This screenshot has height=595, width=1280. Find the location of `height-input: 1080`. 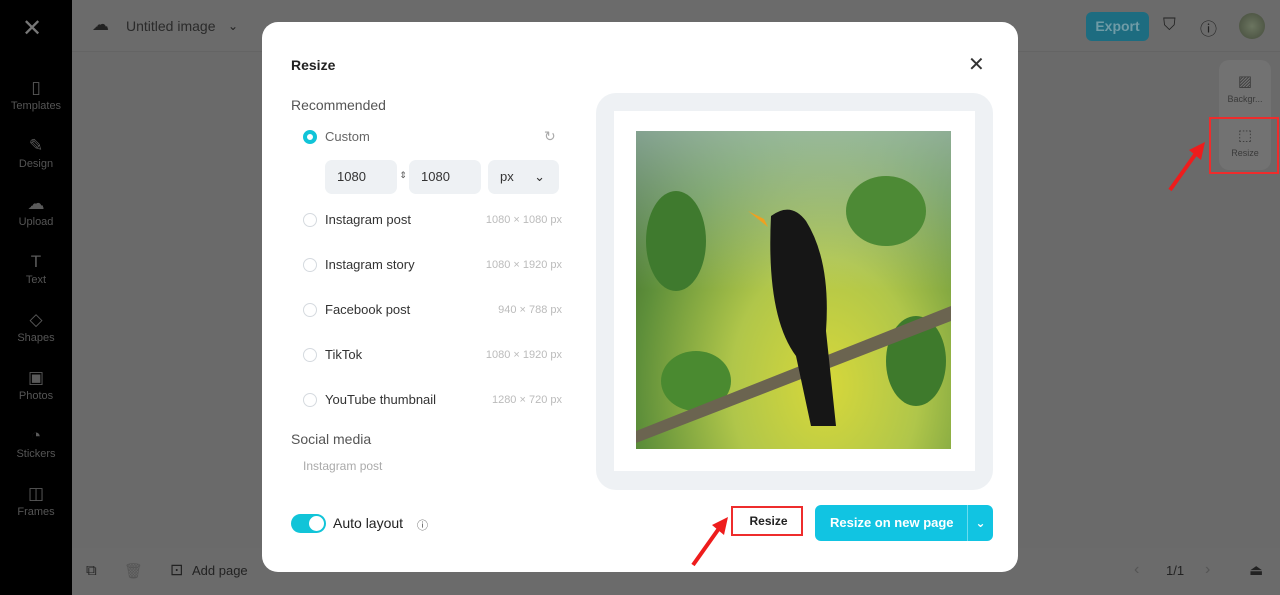

height-input: 1080 is located at coordinates (445, 177).